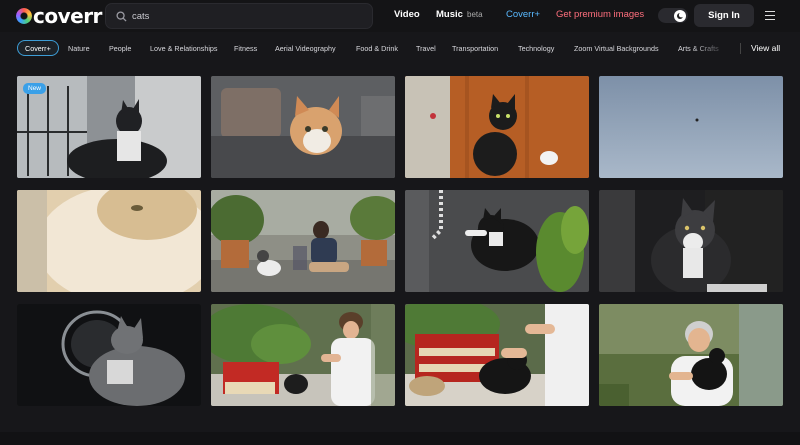 This screenshot has height=445, width=800. What do you see at coordinates (715, 48) in the screenshot?
I see `category-fade` at bounding box center [715, 48].